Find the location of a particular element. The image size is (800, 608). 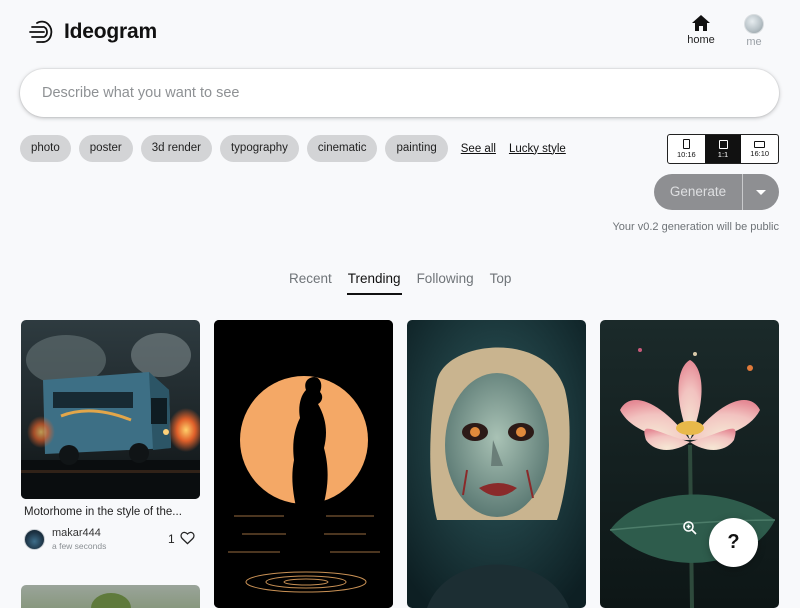

feed-image-next is located at coordinates (110, 596).